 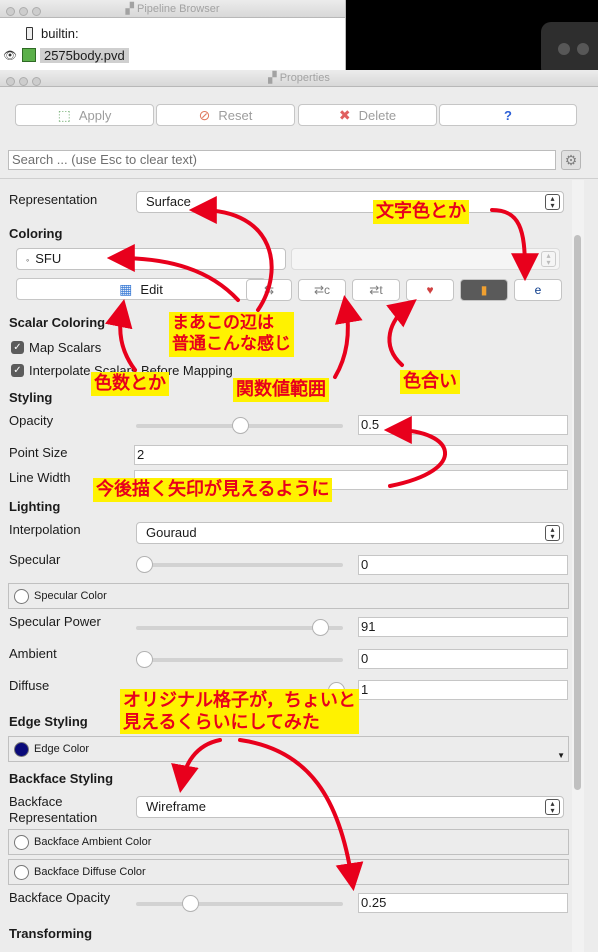 What do you see at coordinates (463, 425) in the screenshot?
I see `opacity-field: 0.5` at bounding box center [463, 425].